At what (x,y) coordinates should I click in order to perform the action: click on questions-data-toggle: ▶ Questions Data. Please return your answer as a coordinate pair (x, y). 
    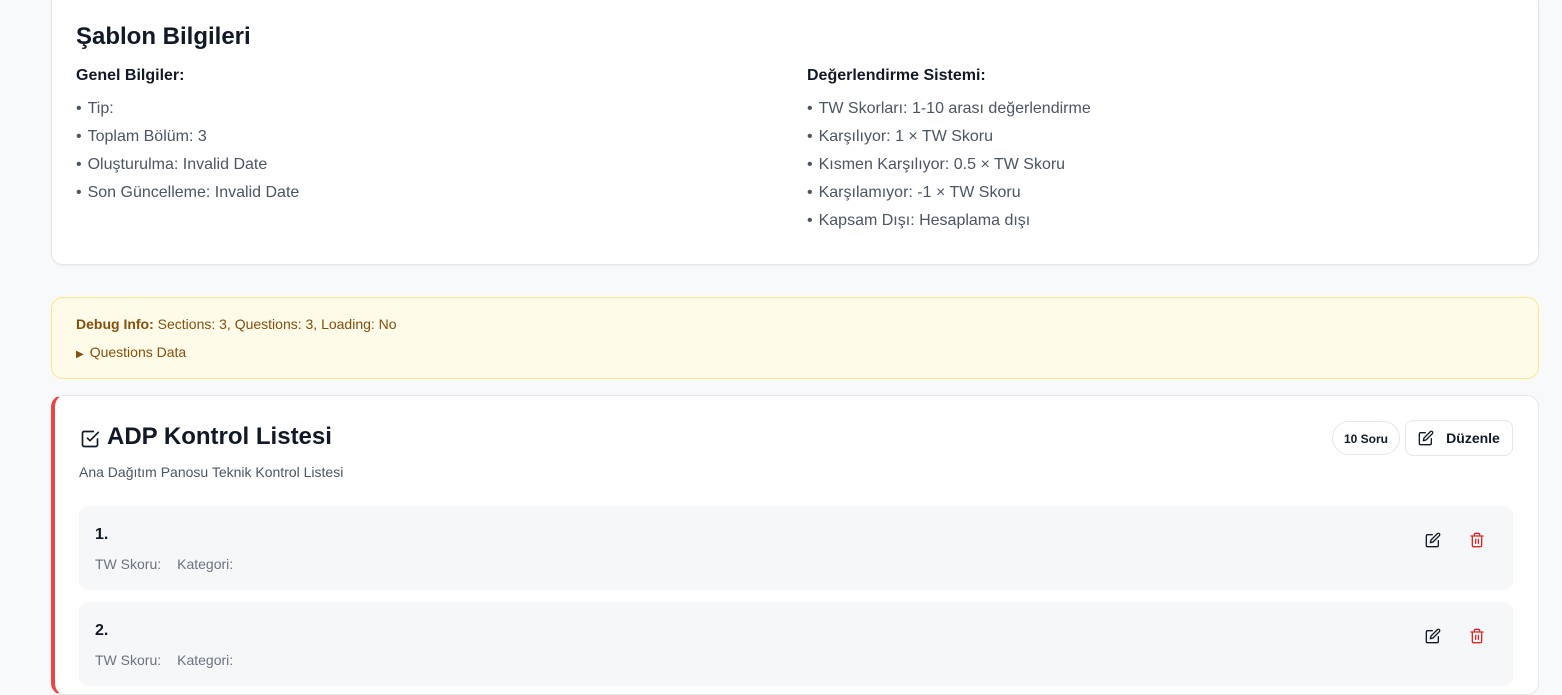
    Looking at the image, I should click on (131, 352).